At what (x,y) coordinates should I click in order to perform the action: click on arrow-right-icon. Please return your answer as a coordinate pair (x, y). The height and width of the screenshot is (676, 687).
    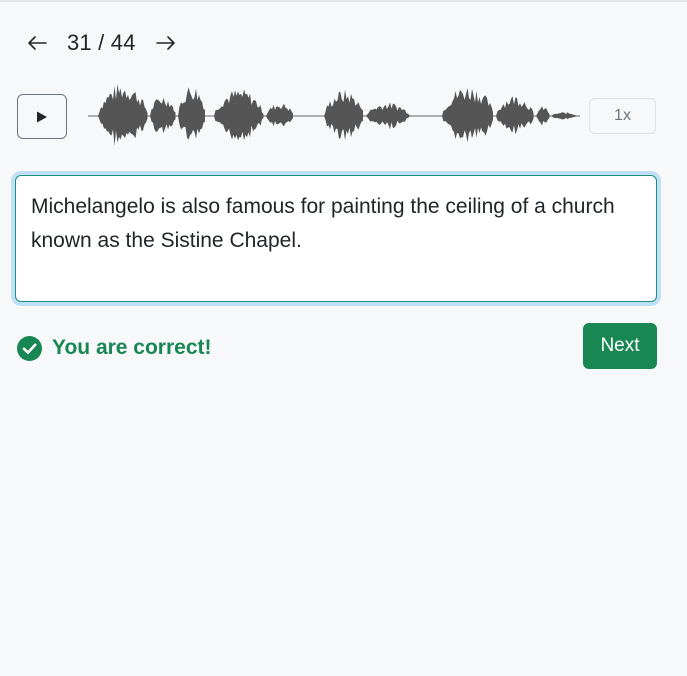
    Looking at the image, I should click on (165, 43).